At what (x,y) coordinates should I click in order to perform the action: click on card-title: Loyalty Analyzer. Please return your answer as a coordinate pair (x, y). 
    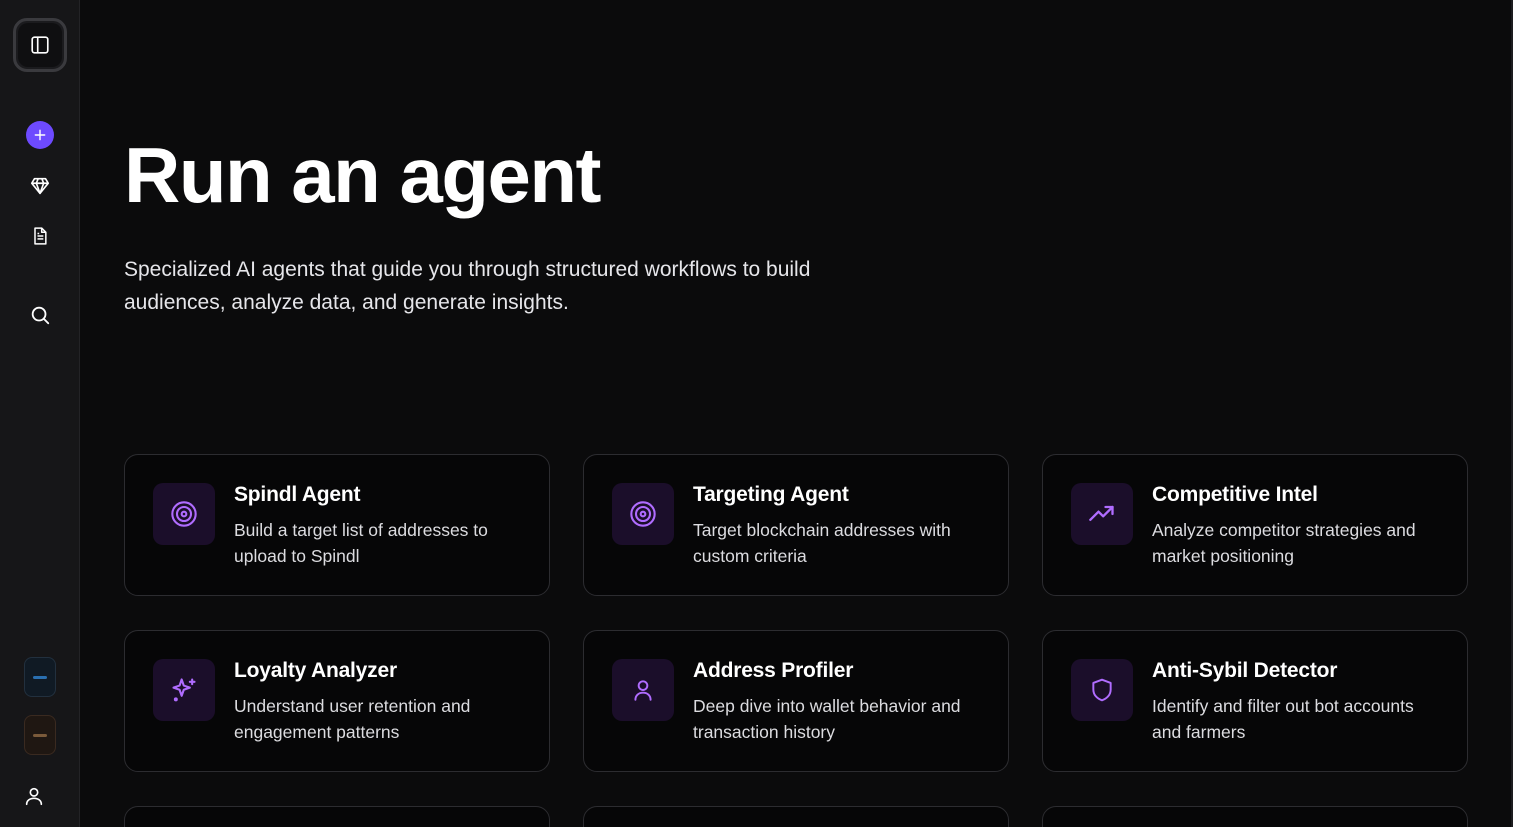
    Looking at the image, I should click on (315, 670).